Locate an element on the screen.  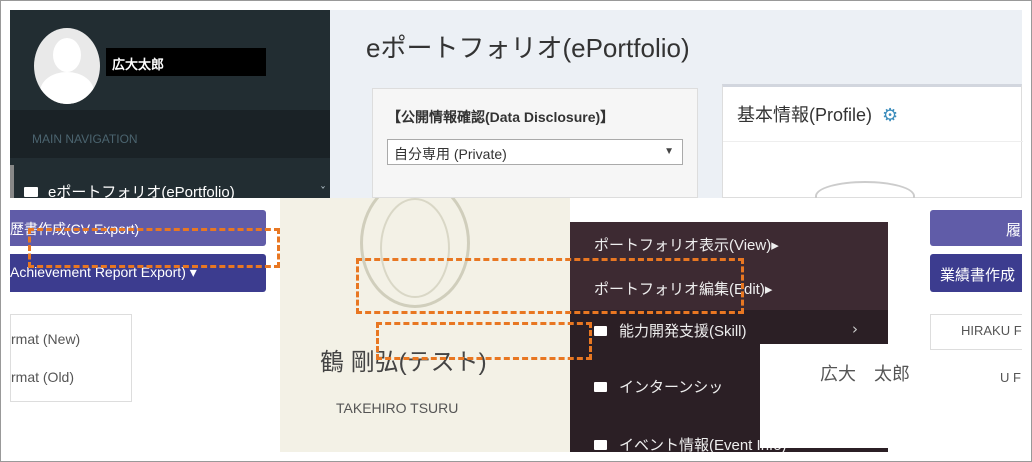
menu-item-skill: 能力開発支援(Skill) is located at coordinates (670, 330).